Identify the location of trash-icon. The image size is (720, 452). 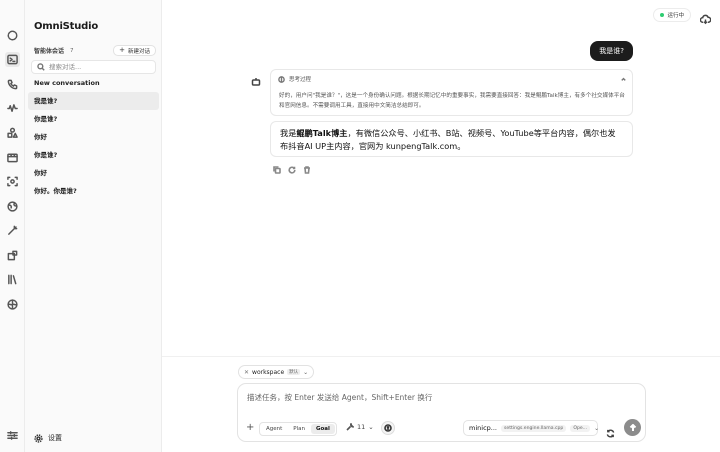
(307, 170).